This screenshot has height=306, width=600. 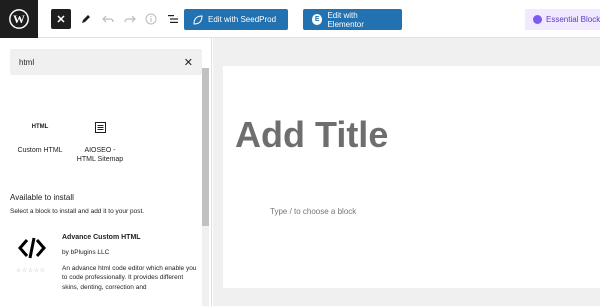 What do you see at coordinates (311, 135) in the screenshot?
I see `post-title-input: Add Title` at bounding box center [311, 135].